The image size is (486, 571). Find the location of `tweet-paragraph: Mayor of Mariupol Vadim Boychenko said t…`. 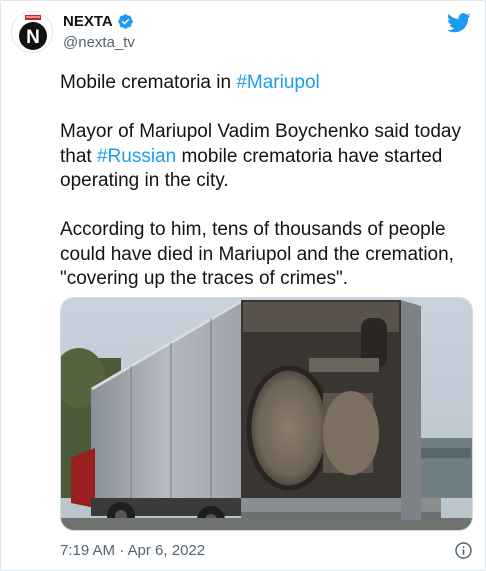

tweet-paragraph: Mayor of Mariupol Vadim Boychenko said t… is located at coordinates (267, 157).